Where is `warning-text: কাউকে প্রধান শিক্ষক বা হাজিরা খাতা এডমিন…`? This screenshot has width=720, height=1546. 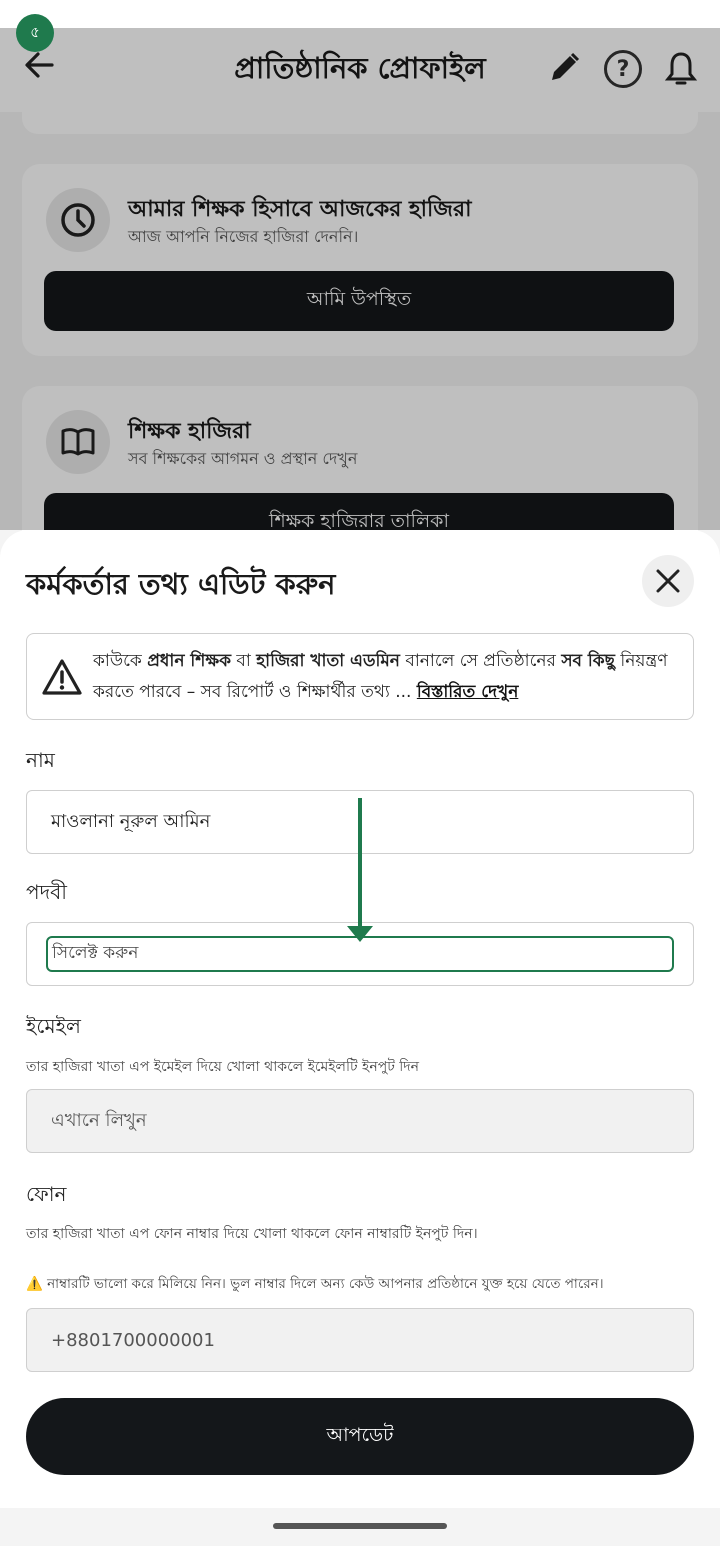
warning-text: কাউকে প্রধান শিক্ষক বা হাজিরা খাতা এডমিন… is located at coordinates (380, 676).